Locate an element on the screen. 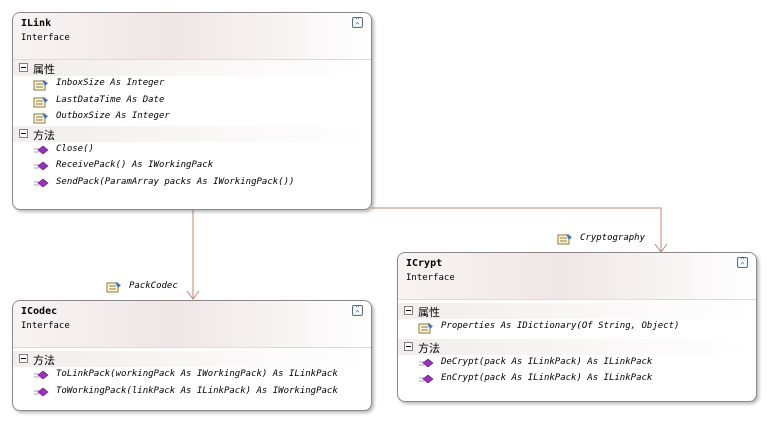 Image resolution: width=767 pixels, height=423 pixels. packcodec-label: PackCodec is located at coordinates (153, 286).